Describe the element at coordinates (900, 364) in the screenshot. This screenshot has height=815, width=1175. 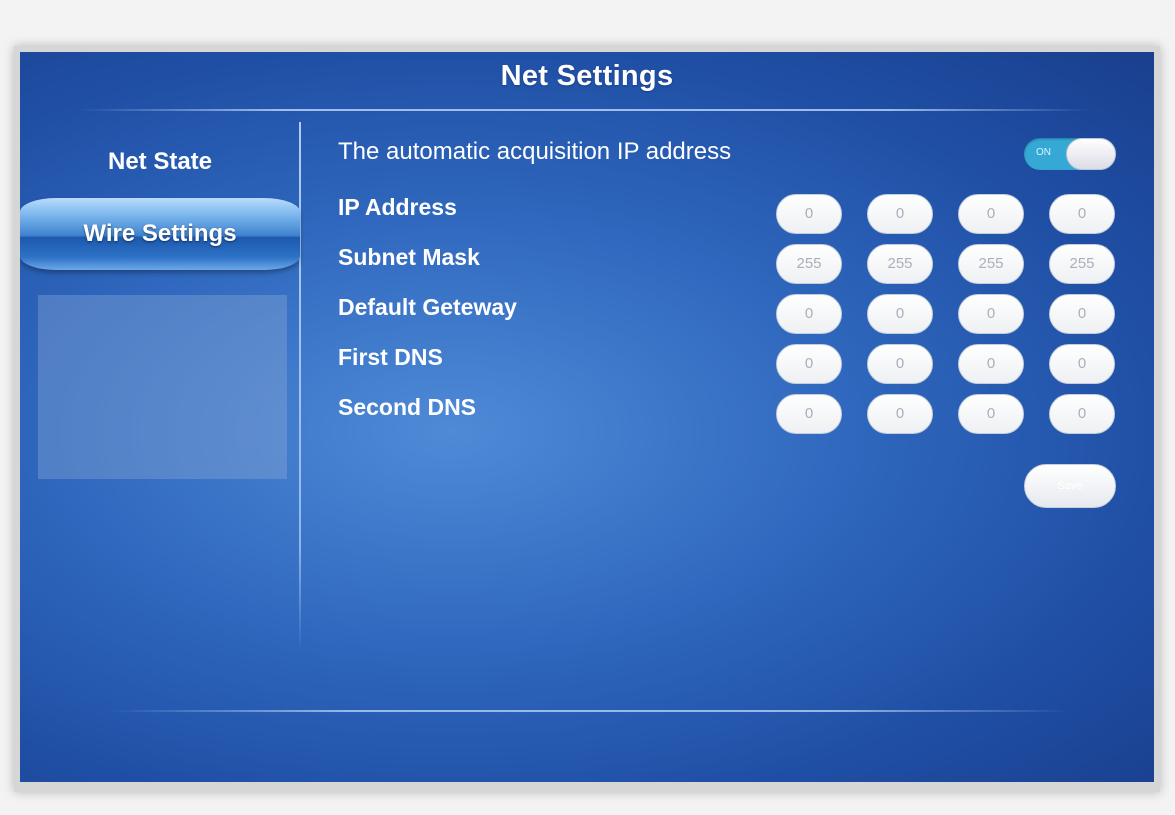
I see `first-dns-octet-2: 0` at that location.